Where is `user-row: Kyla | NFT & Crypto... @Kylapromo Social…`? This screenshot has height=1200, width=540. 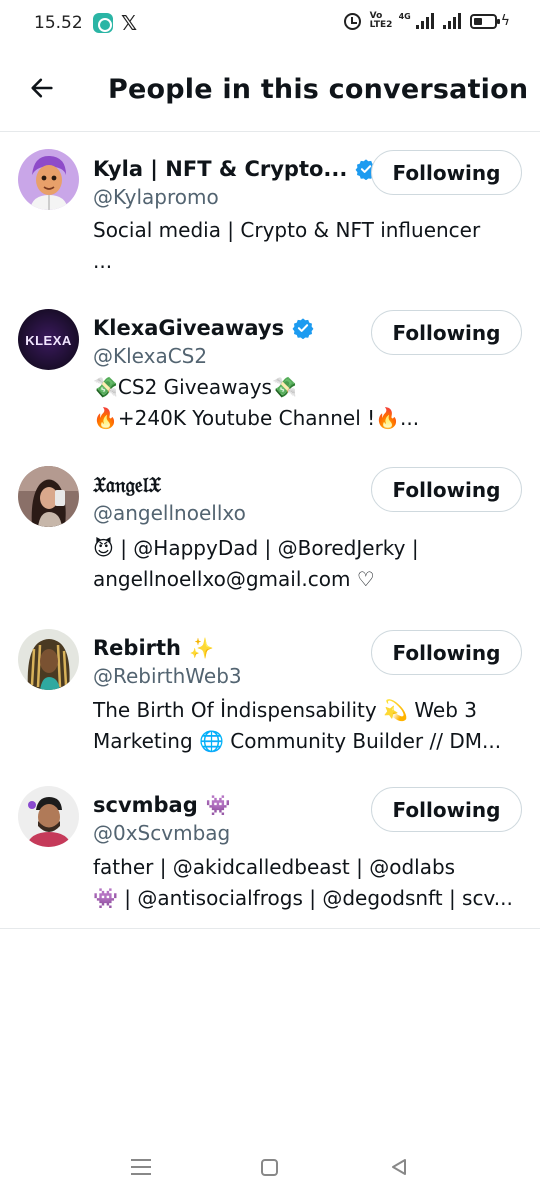
user-row: Kyla | NFT & Crypto... @Kylapromo Social… is located at coordinates (270, 212).